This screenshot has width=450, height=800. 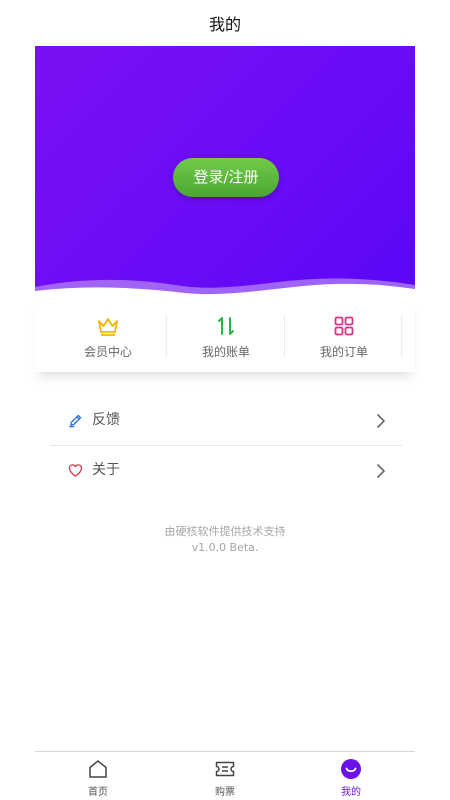 I want to click on bottom-tab-bar: 首页 购票 我的, so click(x=225, y=775).